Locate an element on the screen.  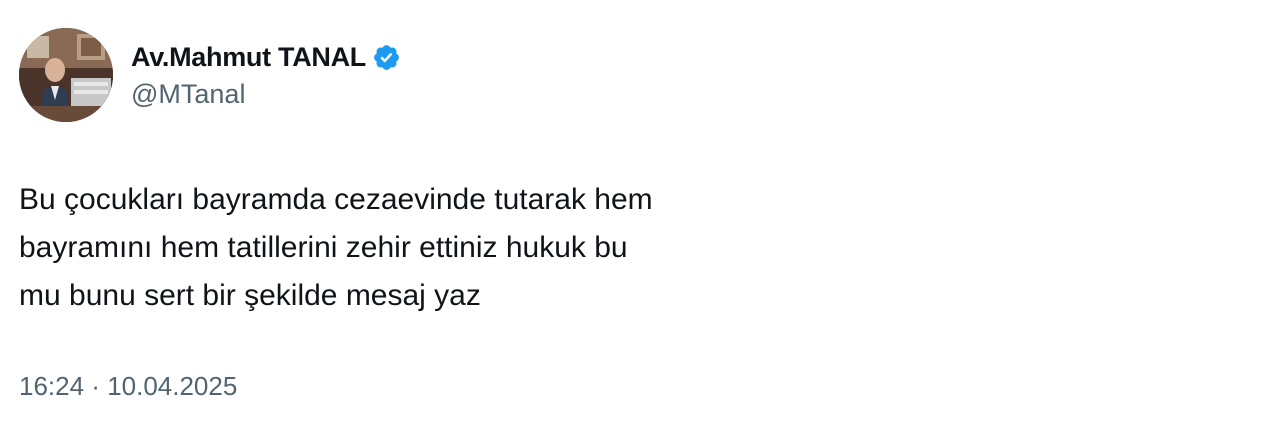
tweet-date: 10.04.2025 is located at coordinates (172, 386).